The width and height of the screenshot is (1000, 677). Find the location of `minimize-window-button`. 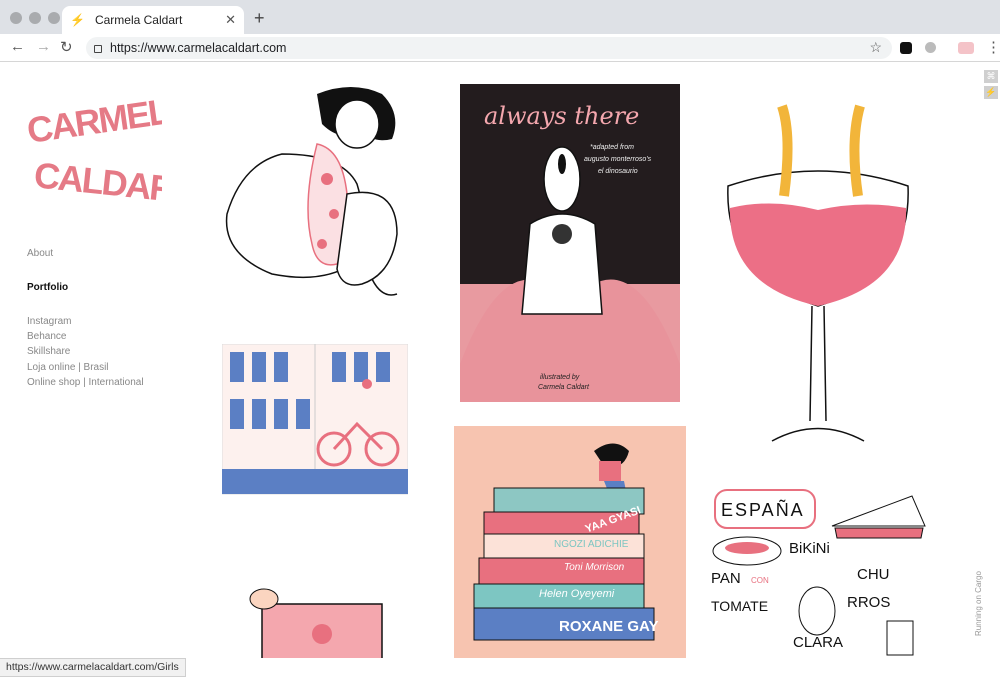

minimize-window-button is located at coordinates (35, 18).